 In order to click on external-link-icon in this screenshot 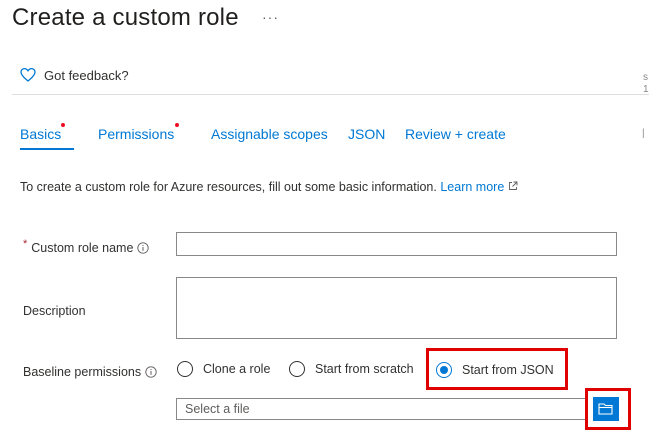, I will do `click(513, 185)`.